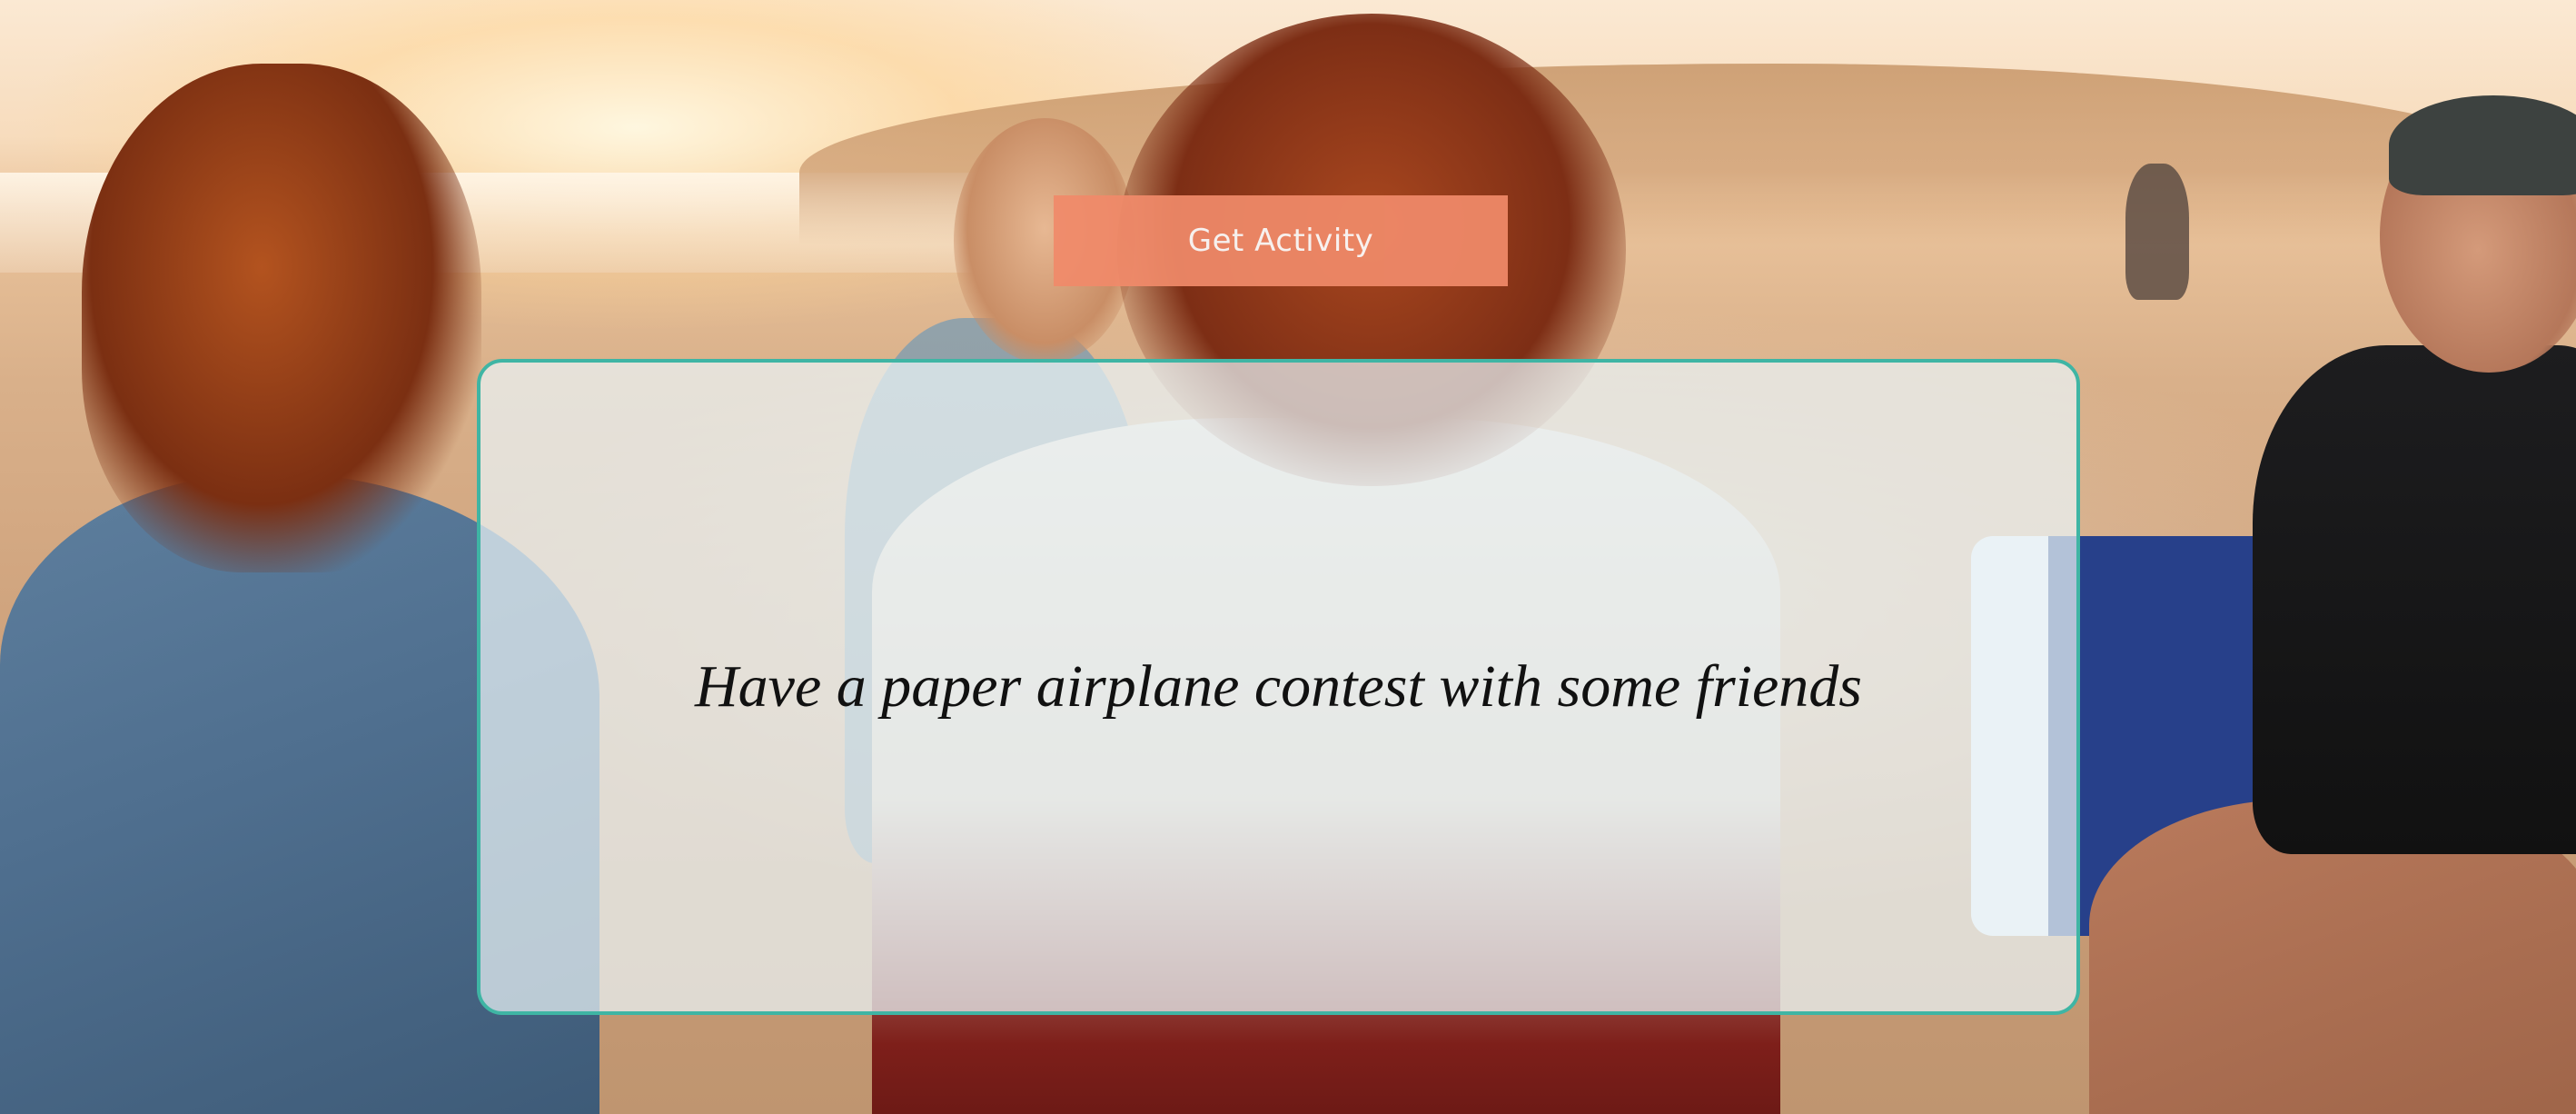 Image resolution: width=2576 pixels, height=1114 pixels. I want to click on background-person-right-body, so click(2414, 600).